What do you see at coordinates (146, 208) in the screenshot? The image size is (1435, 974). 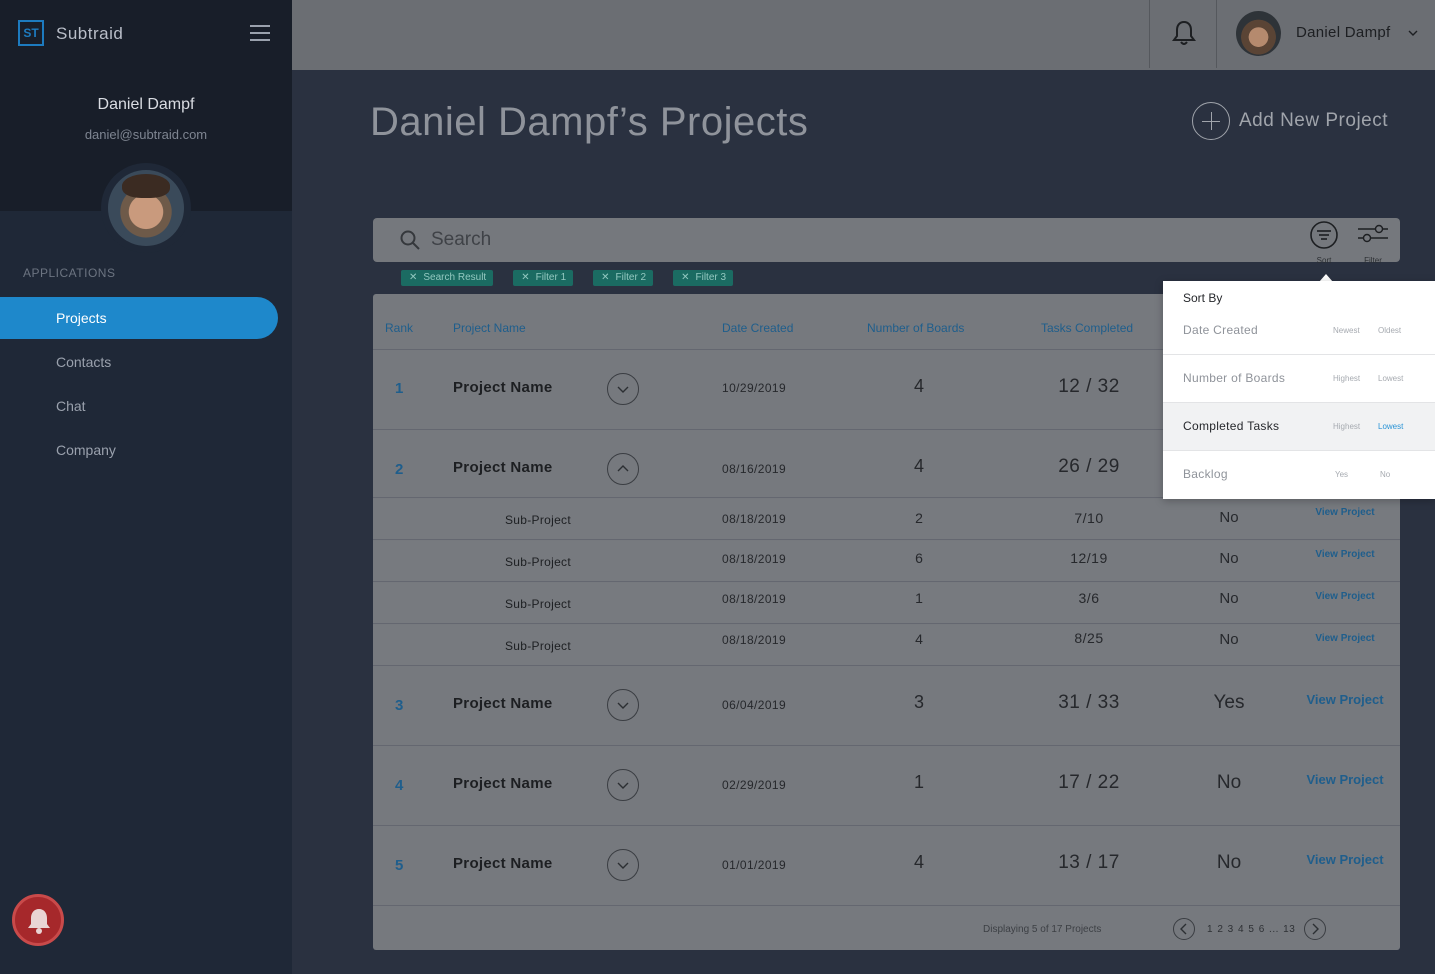 I see `sidebar-avatar` at bounding box center [146, 208].